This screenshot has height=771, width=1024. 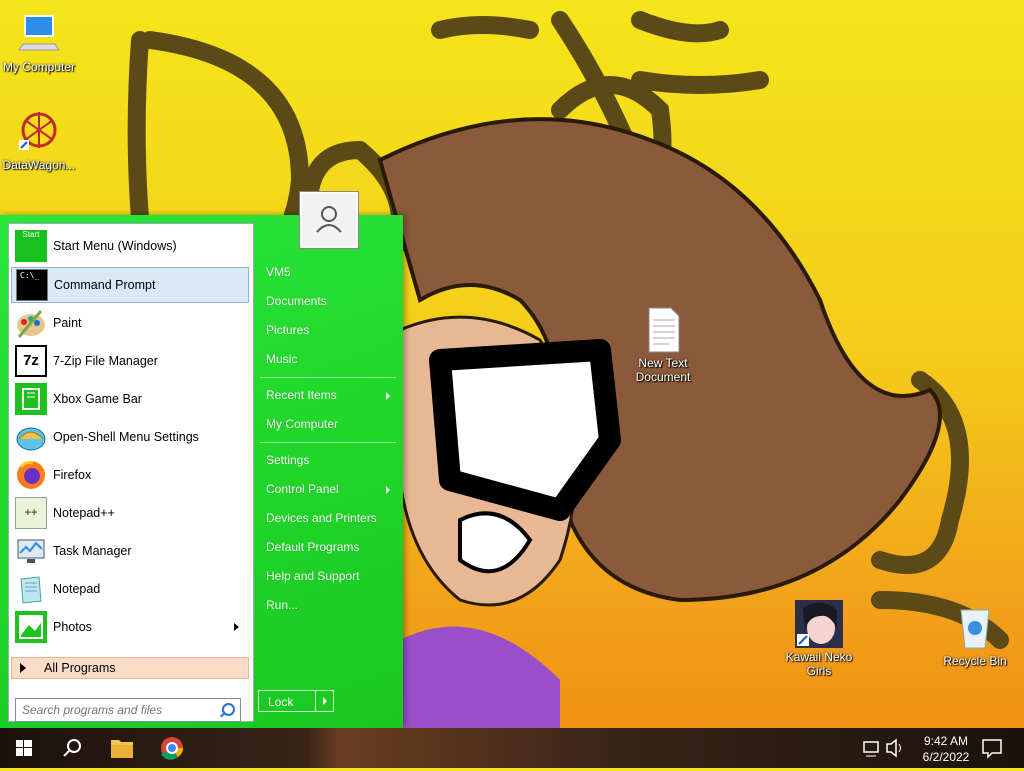 I want to click on program-label: Firefox, so click(x=72, y=475).